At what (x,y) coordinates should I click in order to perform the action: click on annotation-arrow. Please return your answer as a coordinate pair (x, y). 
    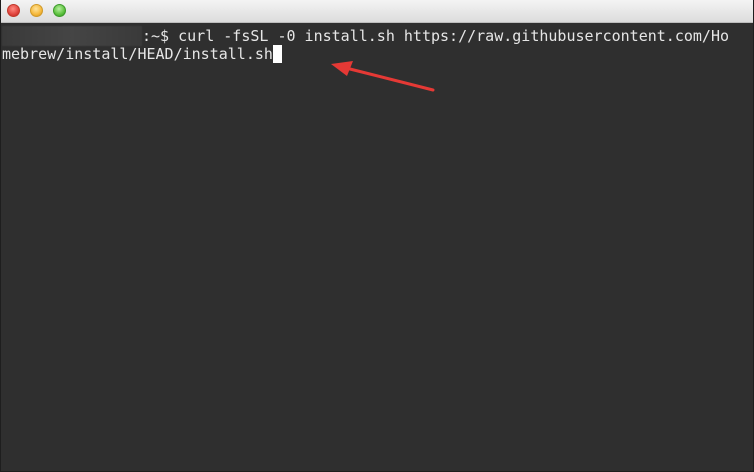
    Looking at the image, I should click on (383, 76).